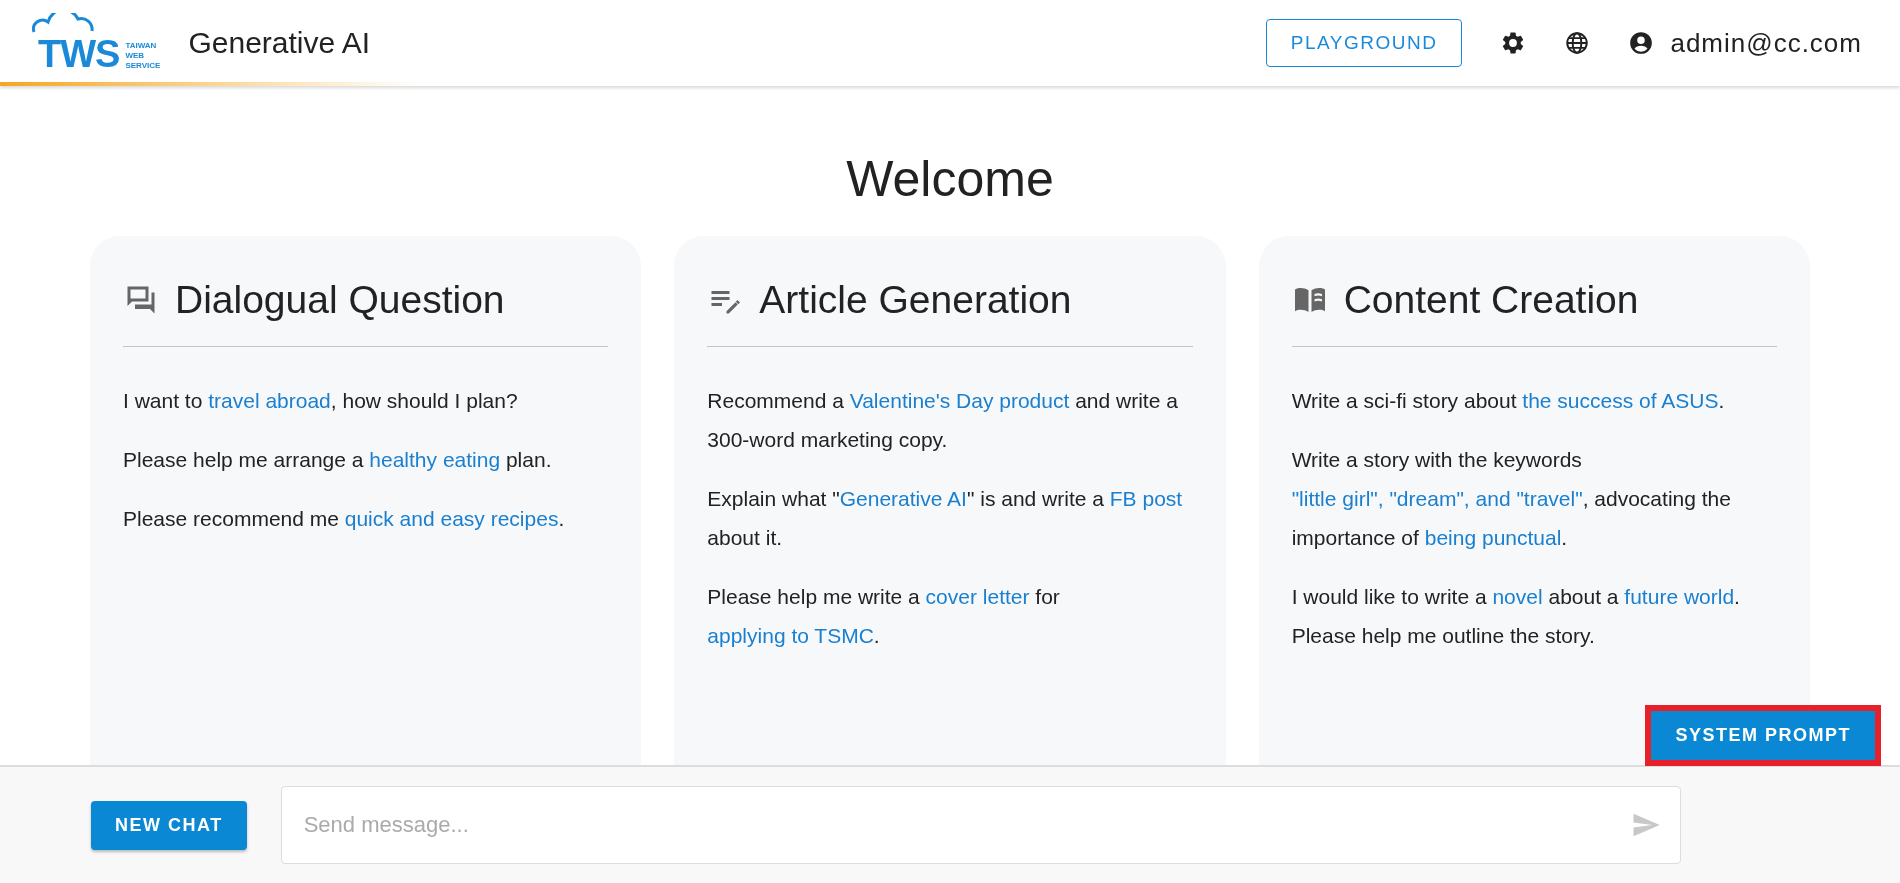 This screenshot has height=883, width=1900. I want to click on prompt-text: Write a story with the keywords "little girl", "dream", and "travel", advocating the importance of being punctual., so click(1534, 498).